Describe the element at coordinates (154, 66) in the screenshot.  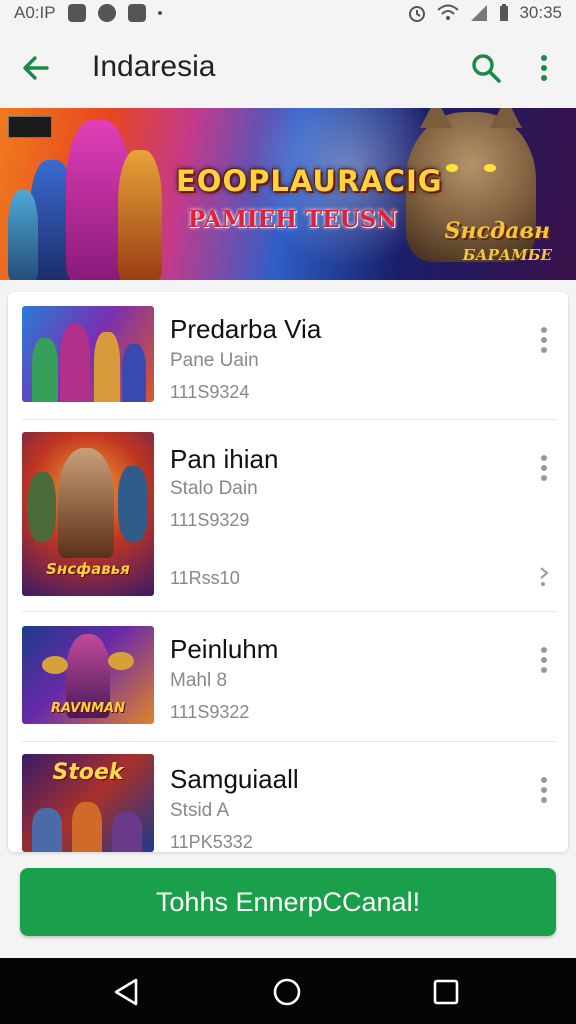
I see `page-title: Indaresia` at that location.